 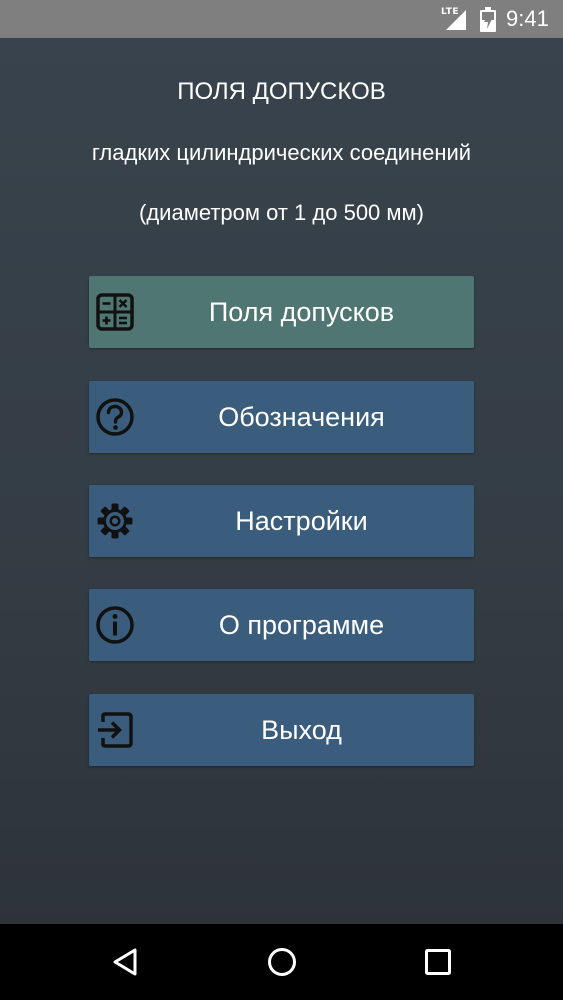 I want to click on tolerance-fields-button: Поля допусков, so click(x=281, y=312).